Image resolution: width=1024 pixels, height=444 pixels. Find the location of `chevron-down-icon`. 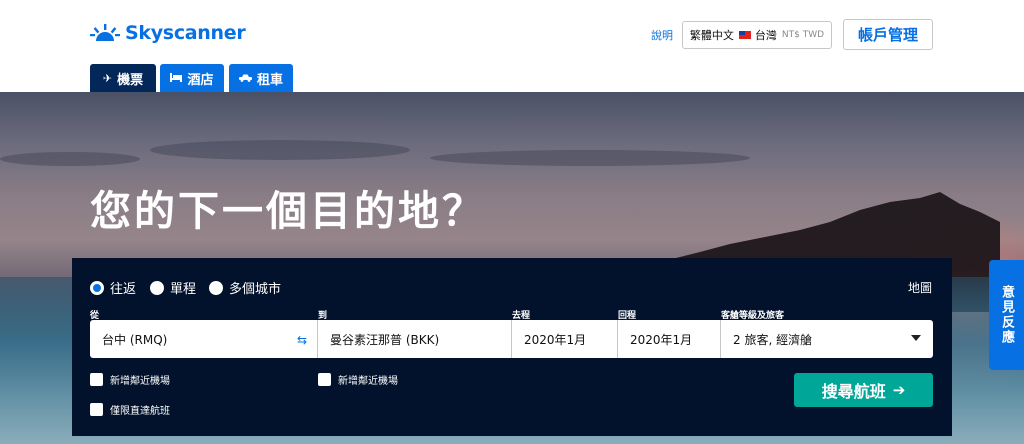

chevron-down-icon is located at coordinates (916, 338).